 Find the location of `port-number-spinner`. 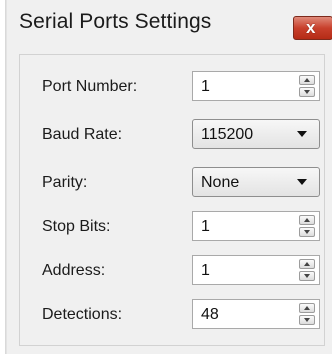

port-number-spinner is located at coordinates (307, 86).